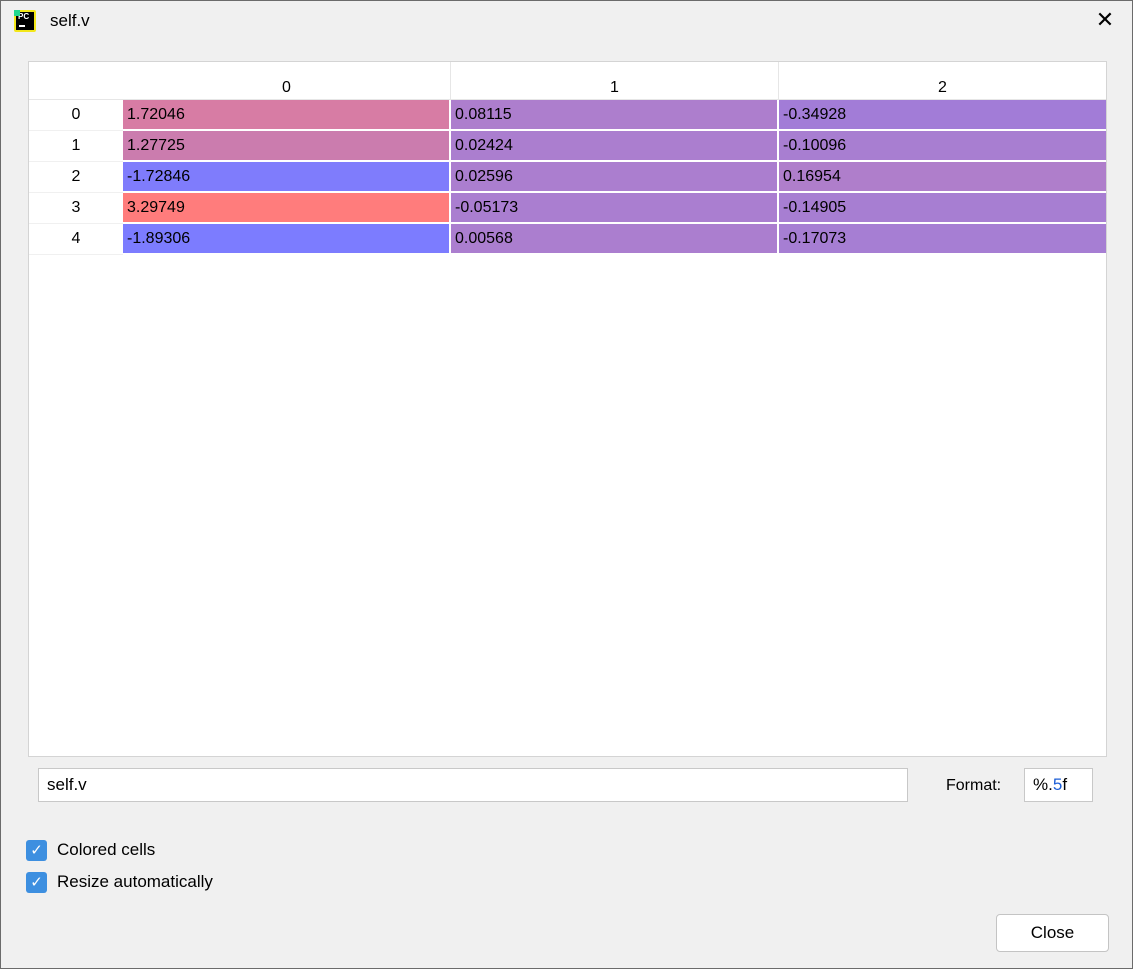 The height and width of the screenshot is (969, 1133). What do you see at coordinates (615, 146) in the screenshot?
I see `table-cell: 0.02424` at bounding box center [615, 146].